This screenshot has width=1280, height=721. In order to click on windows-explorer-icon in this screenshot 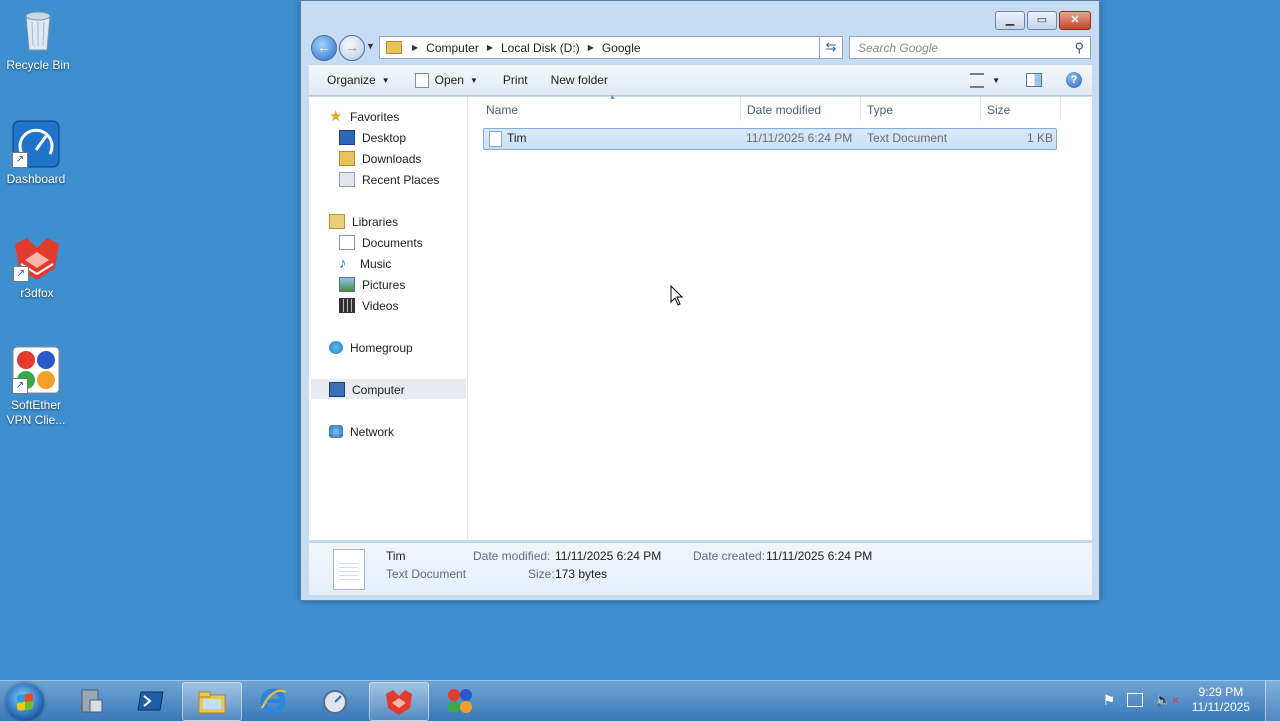, I will do `click(212, 702)`.